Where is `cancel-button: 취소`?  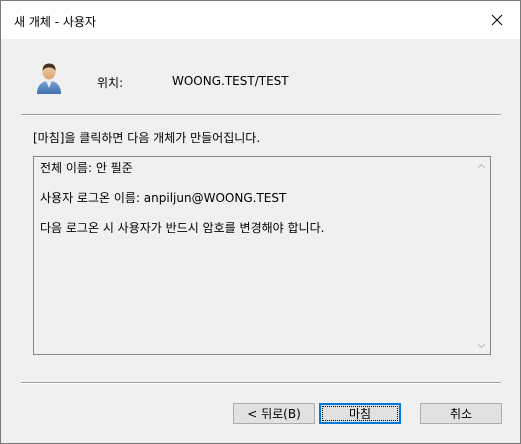 cancel-button: 취소 is located at coordinates (461, 413).